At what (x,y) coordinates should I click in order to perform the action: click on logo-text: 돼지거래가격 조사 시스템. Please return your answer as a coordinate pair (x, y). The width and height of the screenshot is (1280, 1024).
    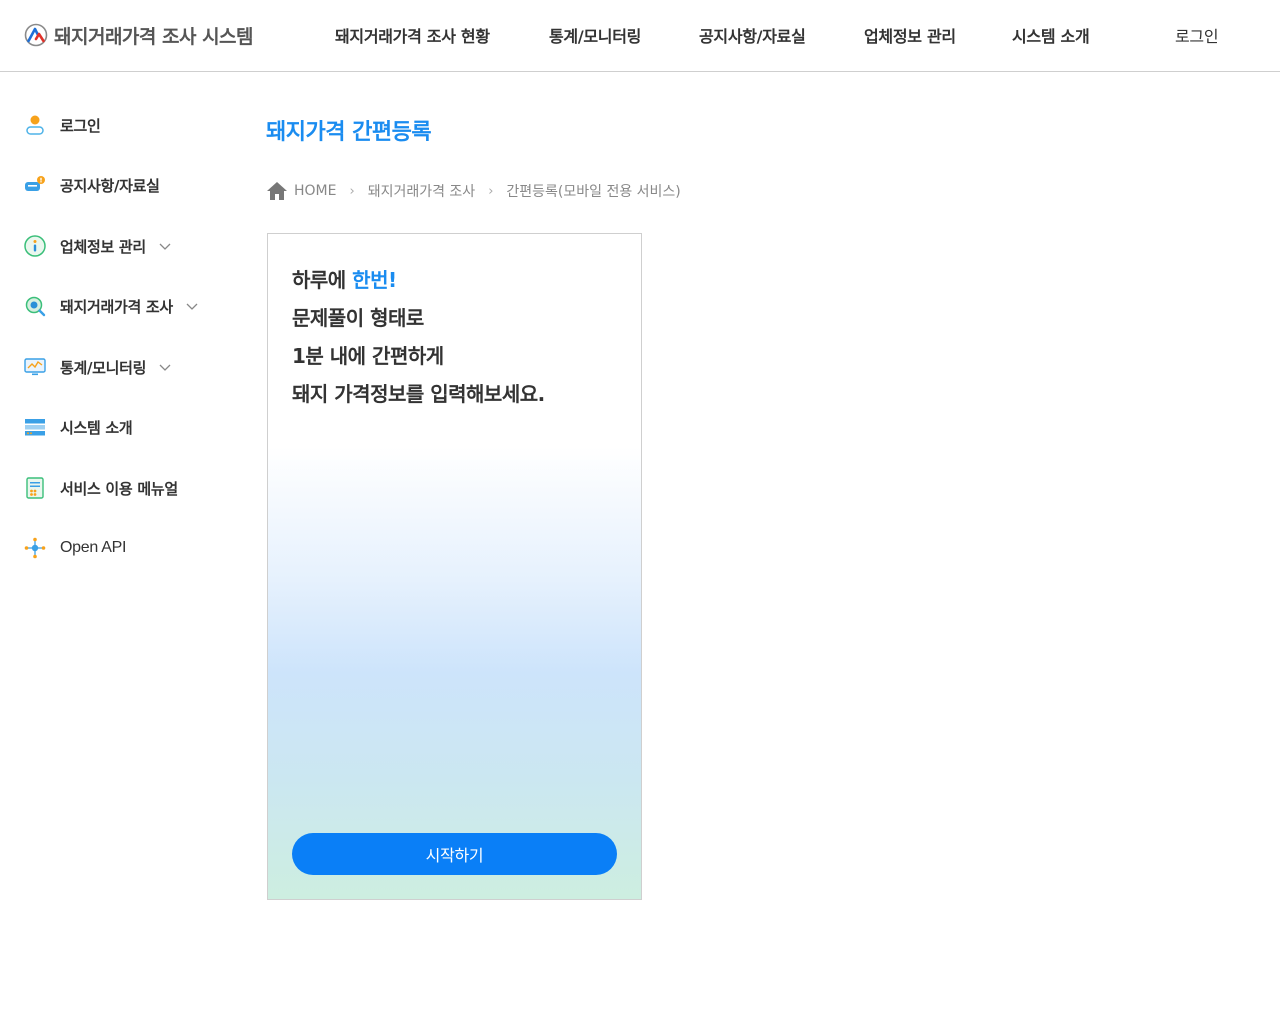
    Looking at the image, I should click on (154, 36).